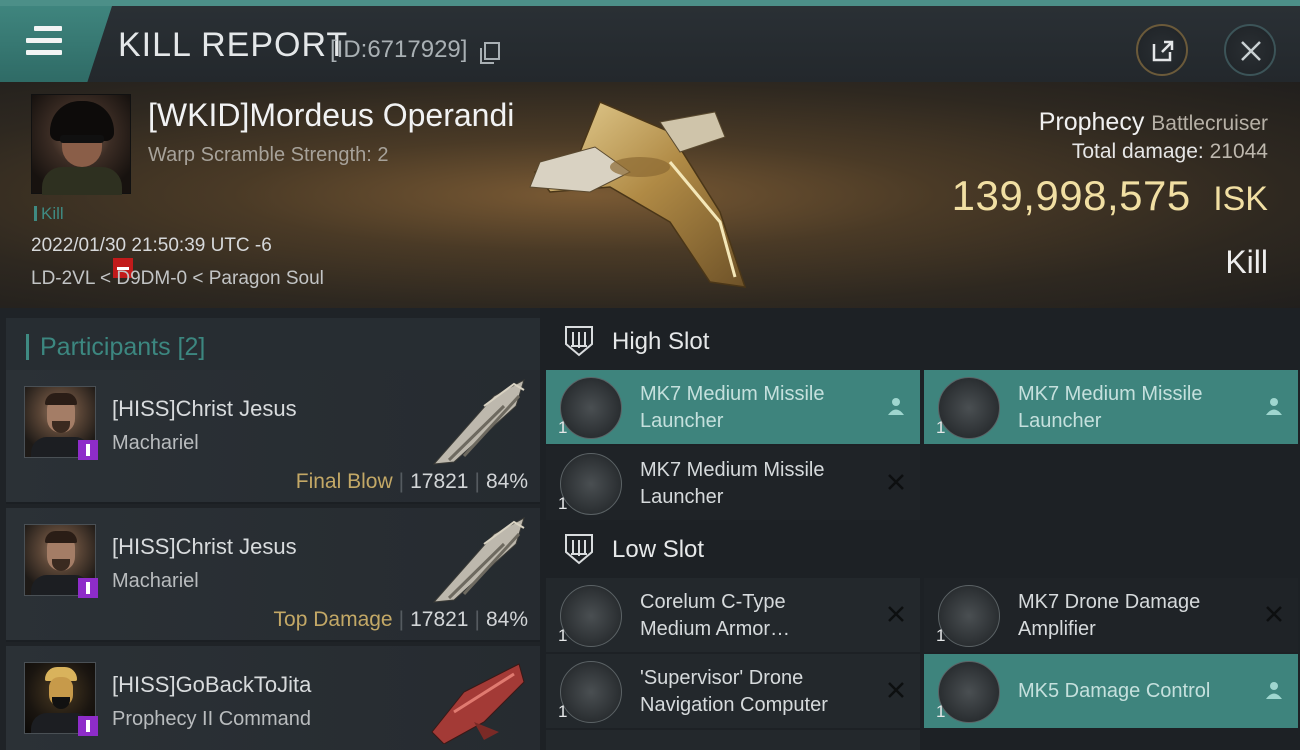  Describe the element at coordinates (922, 341) in the screenshot. I see `high-slot-header: High Slot` at that location.